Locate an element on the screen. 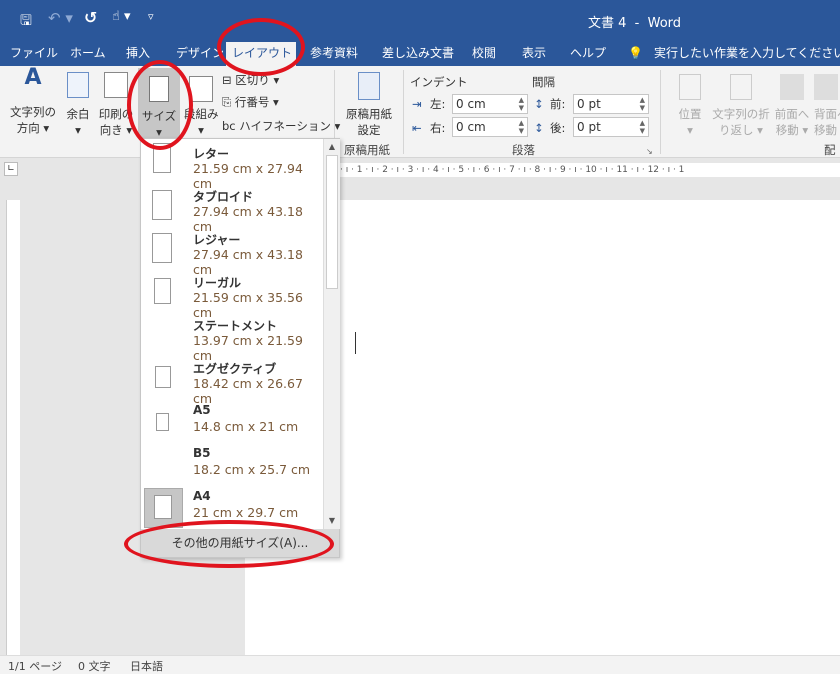 The image size is (840, 674). margins-button: 余白 ▾ is located at coordinates (78, 104).